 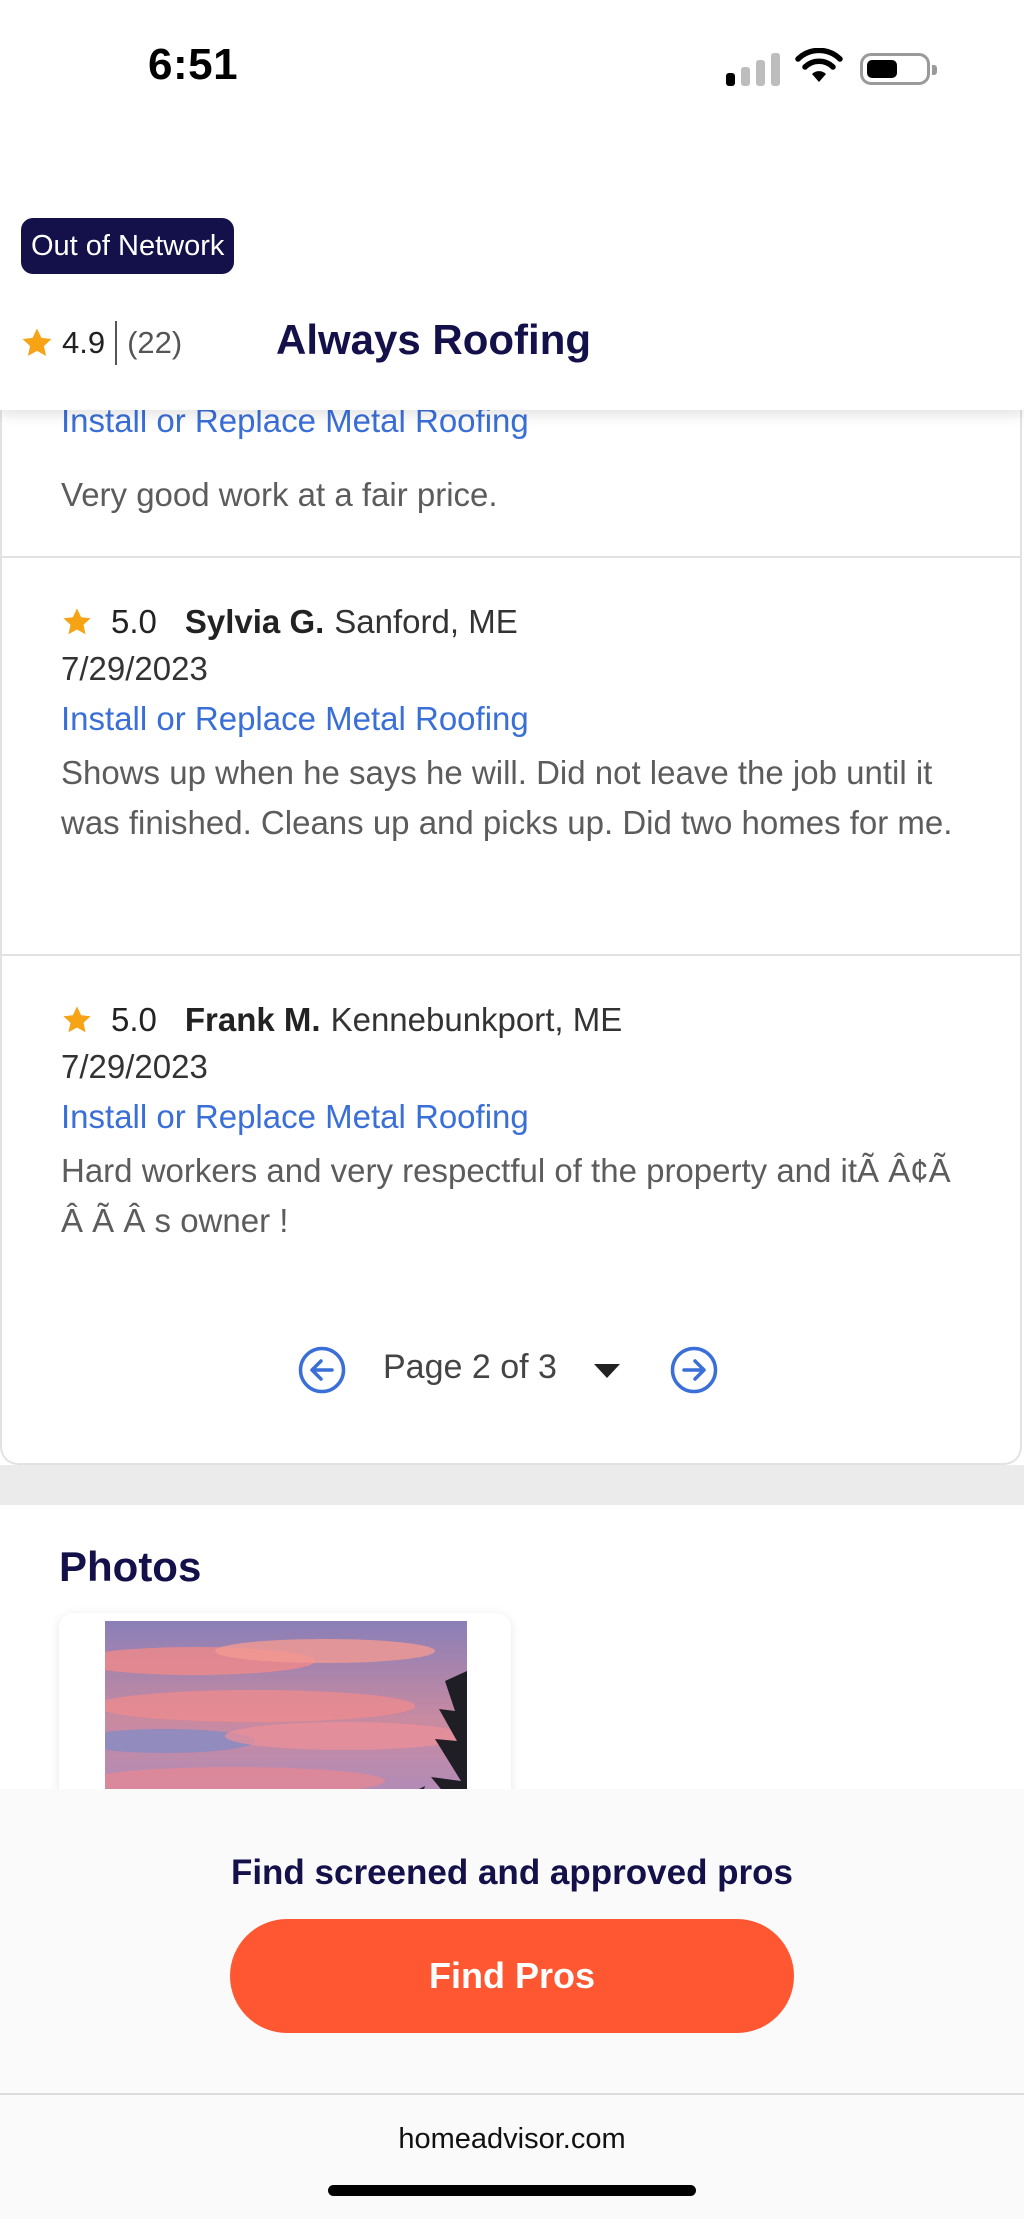 I want to click on find-pros-button: Find Pros, so click(x=512, y=1976).